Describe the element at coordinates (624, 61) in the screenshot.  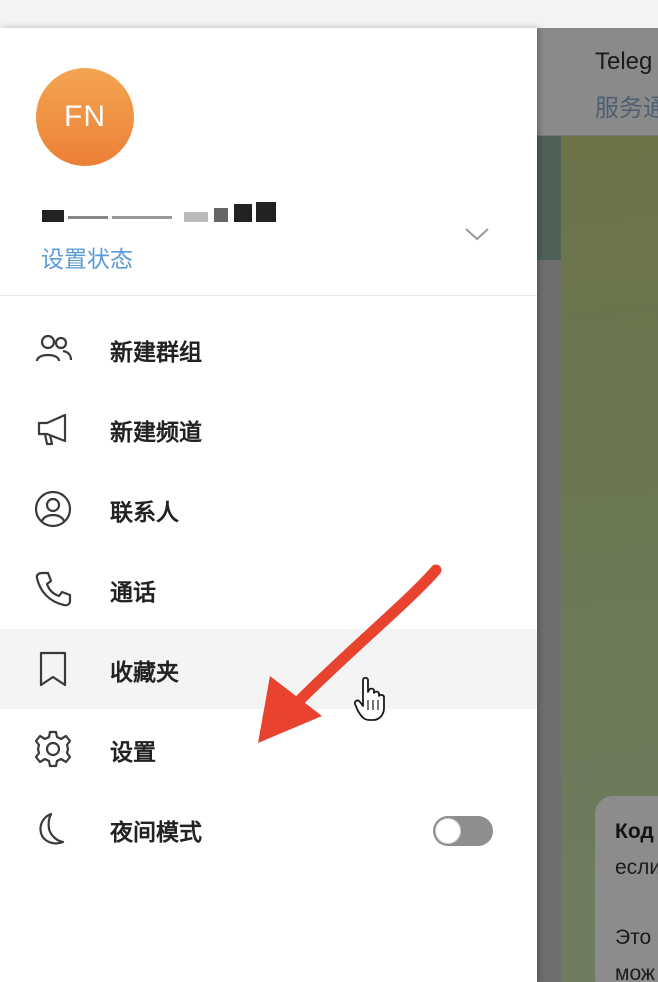
I see `chat-title: Teleg` at that location.